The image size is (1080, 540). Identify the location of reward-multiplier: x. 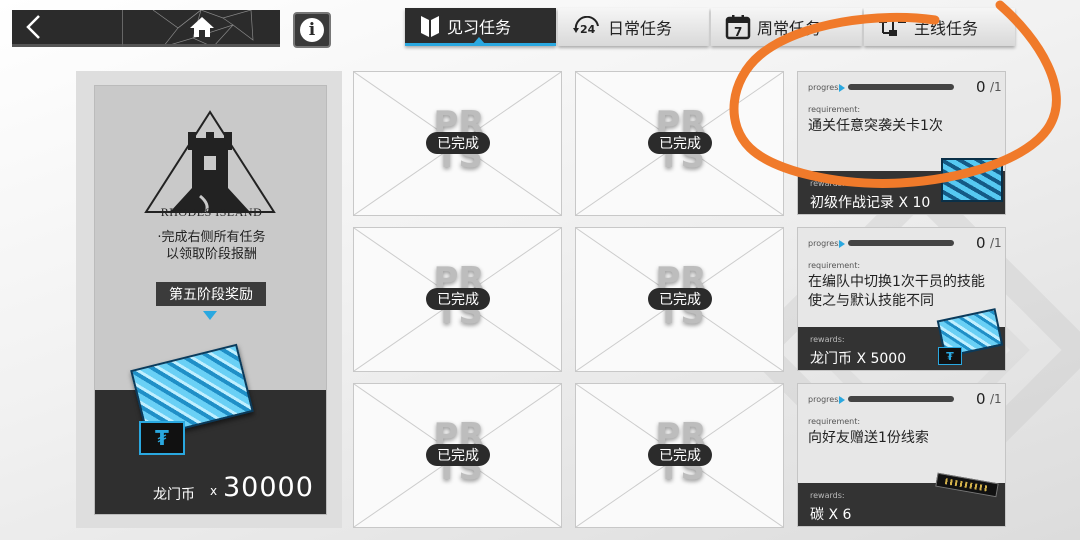
(214, 491).